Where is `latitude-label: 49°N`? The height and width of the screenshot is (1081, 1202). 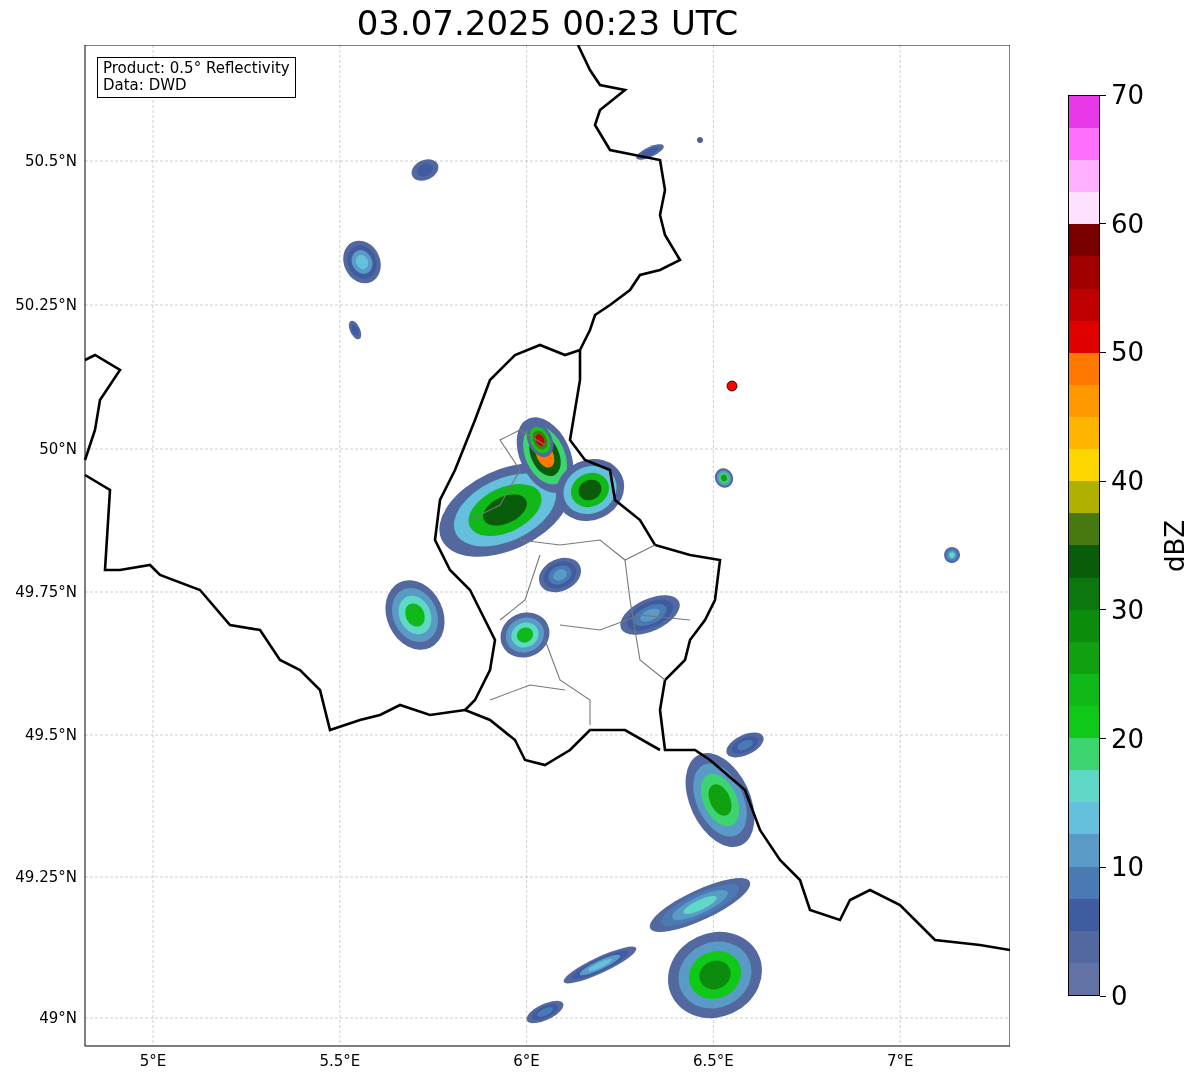
latitude-label: 49°N is located at coordinates (58, 1018).